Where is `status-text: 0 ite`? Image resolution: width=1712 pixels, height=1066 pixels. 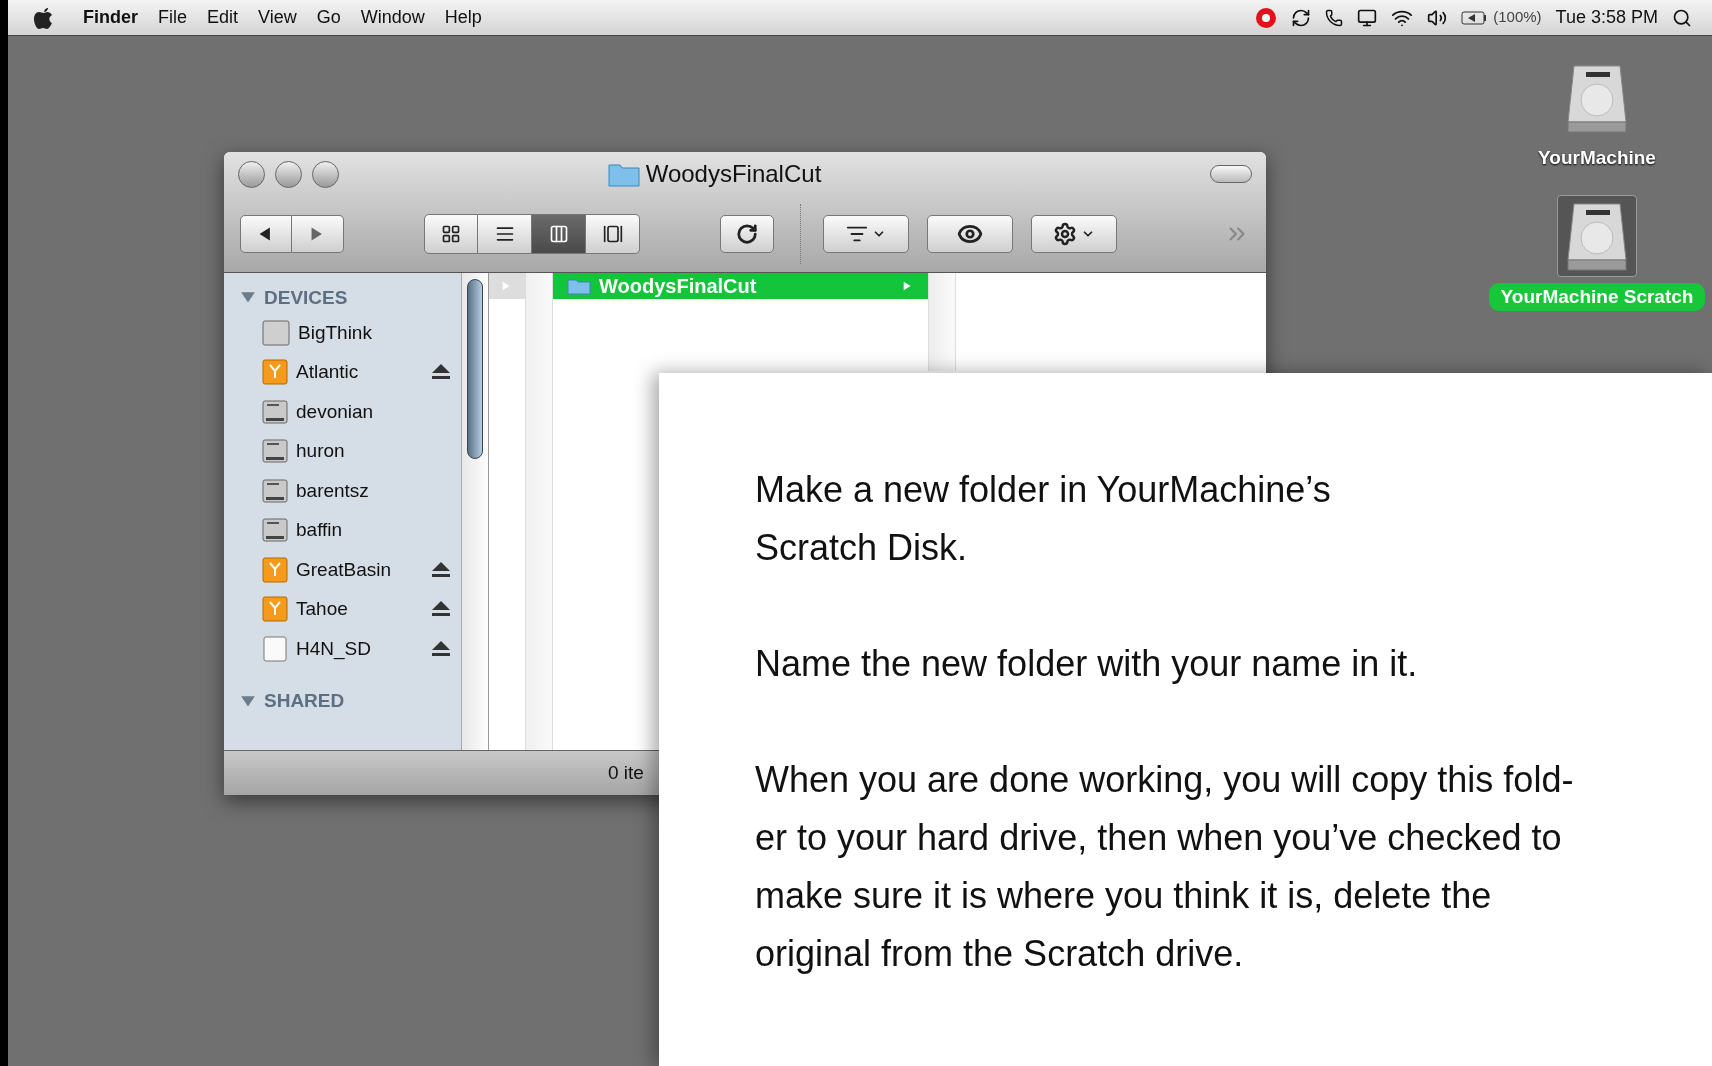
status-text: 0 ite is located at coordinates (626, 772).